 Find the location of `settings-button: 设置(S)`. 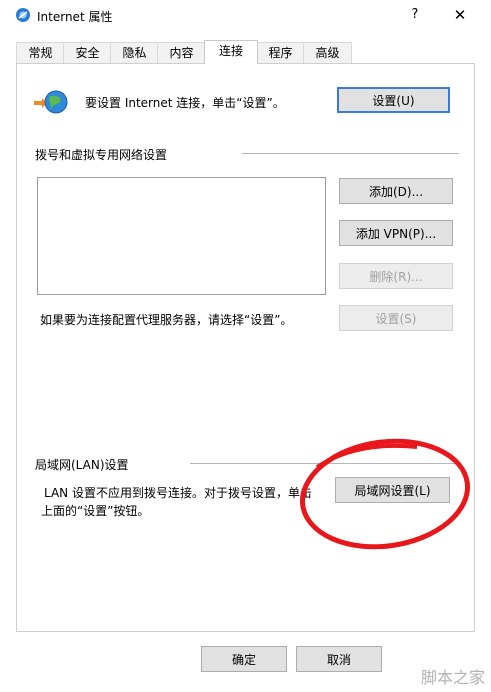

settings-button: 设置(S) is located at coordinates (396, 318).